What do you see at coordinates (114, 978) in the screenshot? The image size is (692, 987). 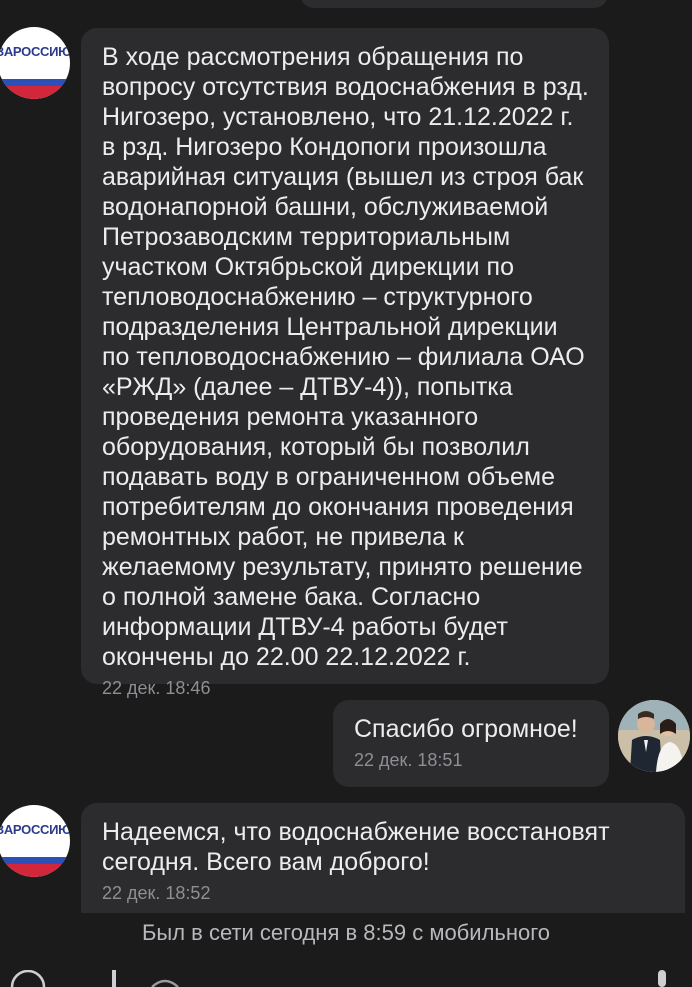 I see `attach-plus-icon` at bounding box center [114, 978].